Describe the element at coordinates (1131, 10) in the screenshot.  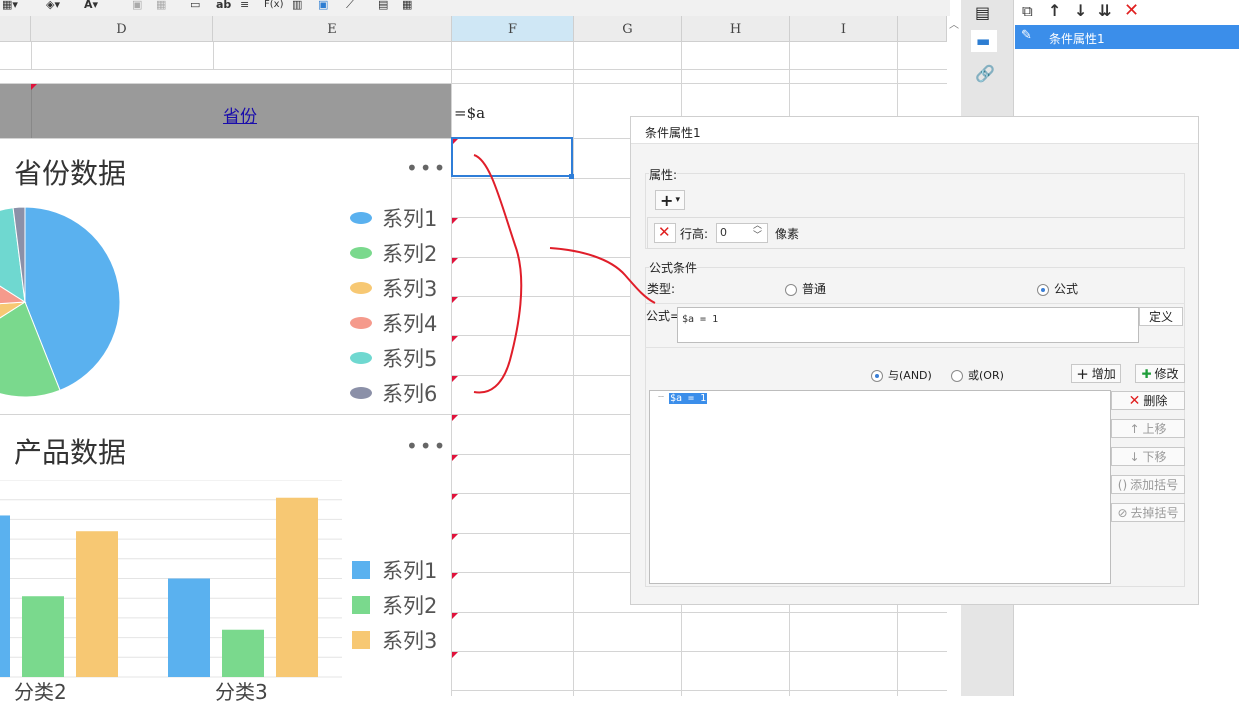
I see `delete-icon: ✕` at that location.